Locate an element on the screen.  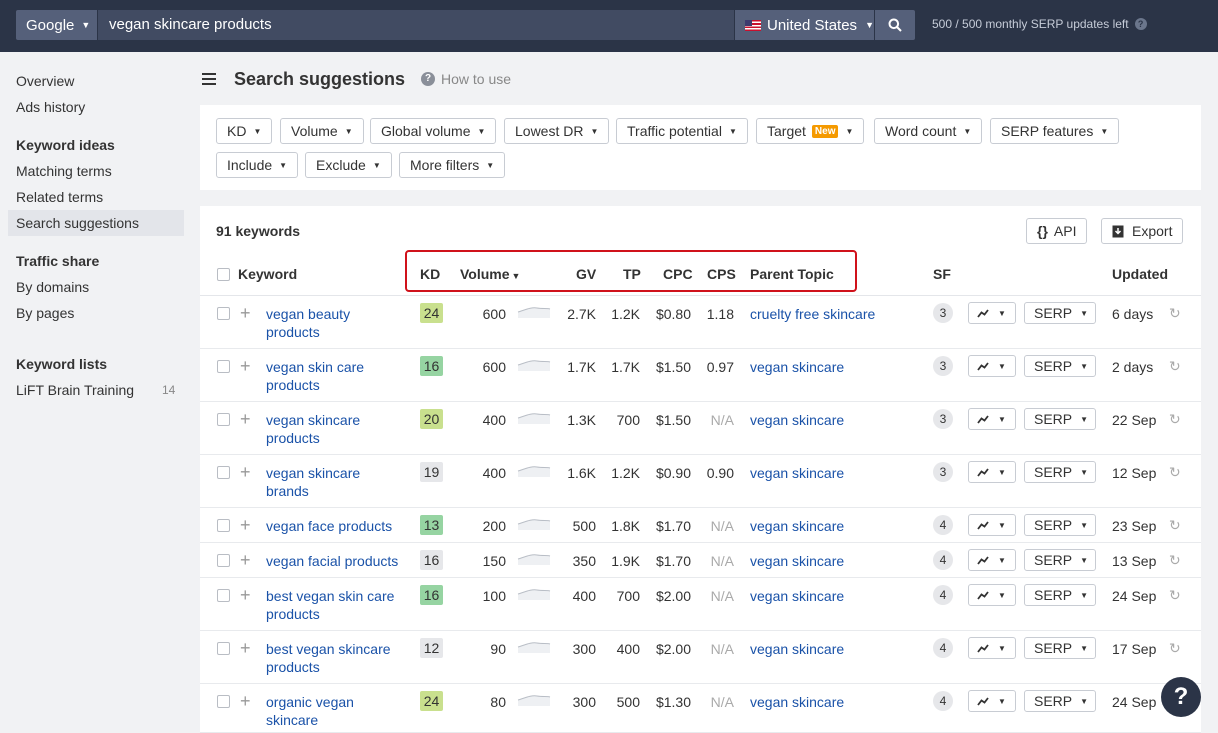
column-header-updated: Updated is located at coordinates (1140, 274).